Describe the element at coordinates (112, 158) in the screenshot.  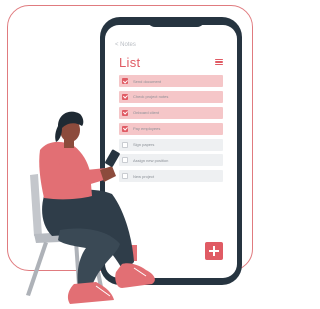
I see `handheld-phone` at that location.